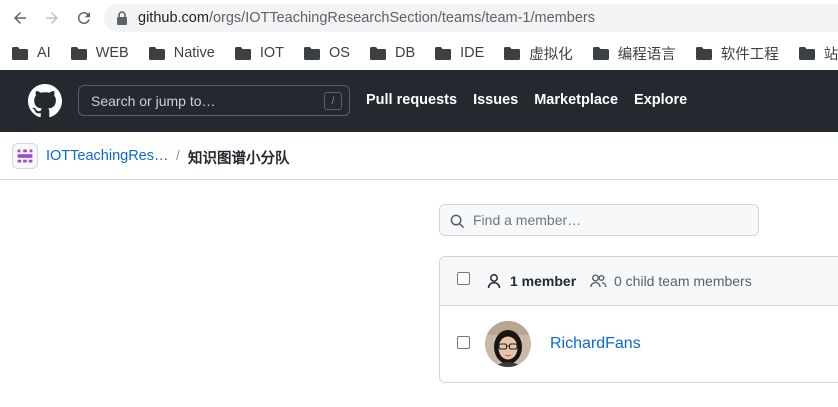 The height and width of the screenshot is (407, 838). I want to click on search-icon, so click(457, 221).